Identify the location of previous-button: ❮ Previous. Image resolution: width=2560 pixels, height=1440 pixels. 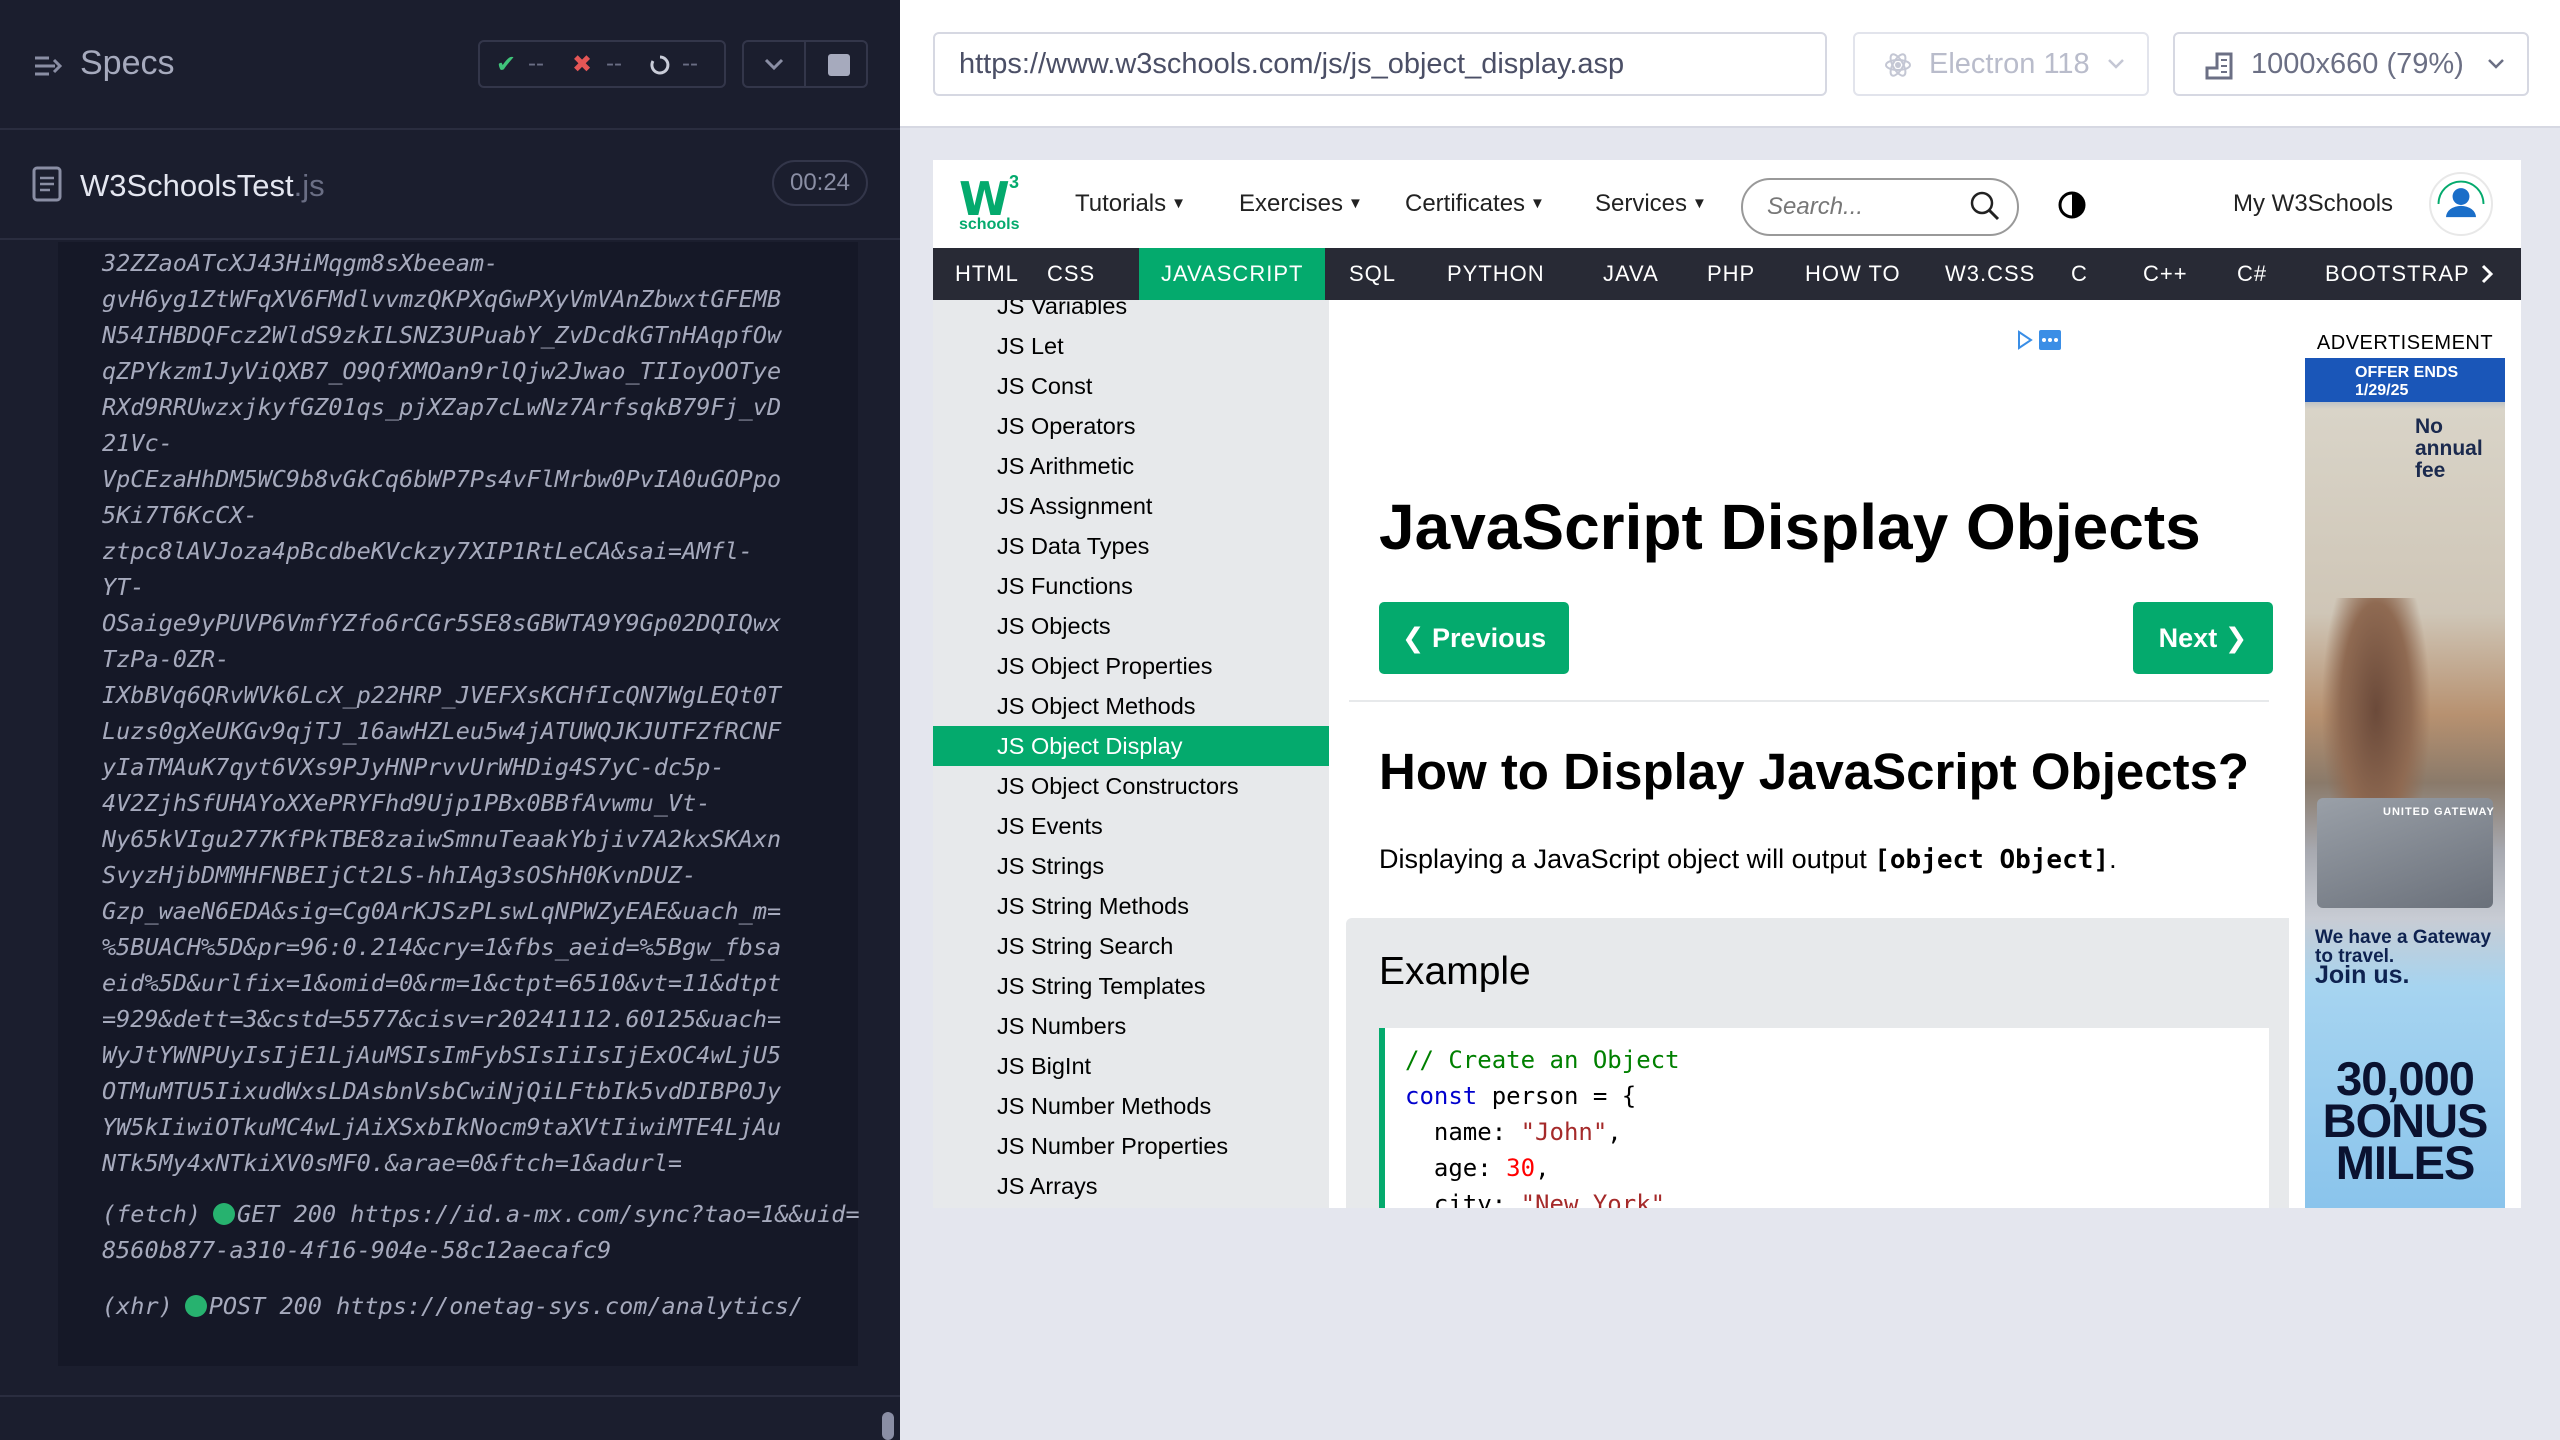
(1474, 638).